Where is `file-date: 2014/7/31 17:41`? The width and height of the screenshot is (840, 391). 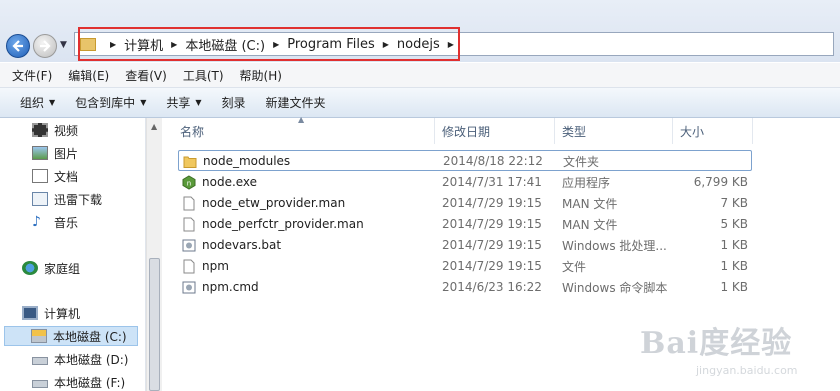 file-date: 2014/7/31 17:41 is located at coordinates (492, 182).